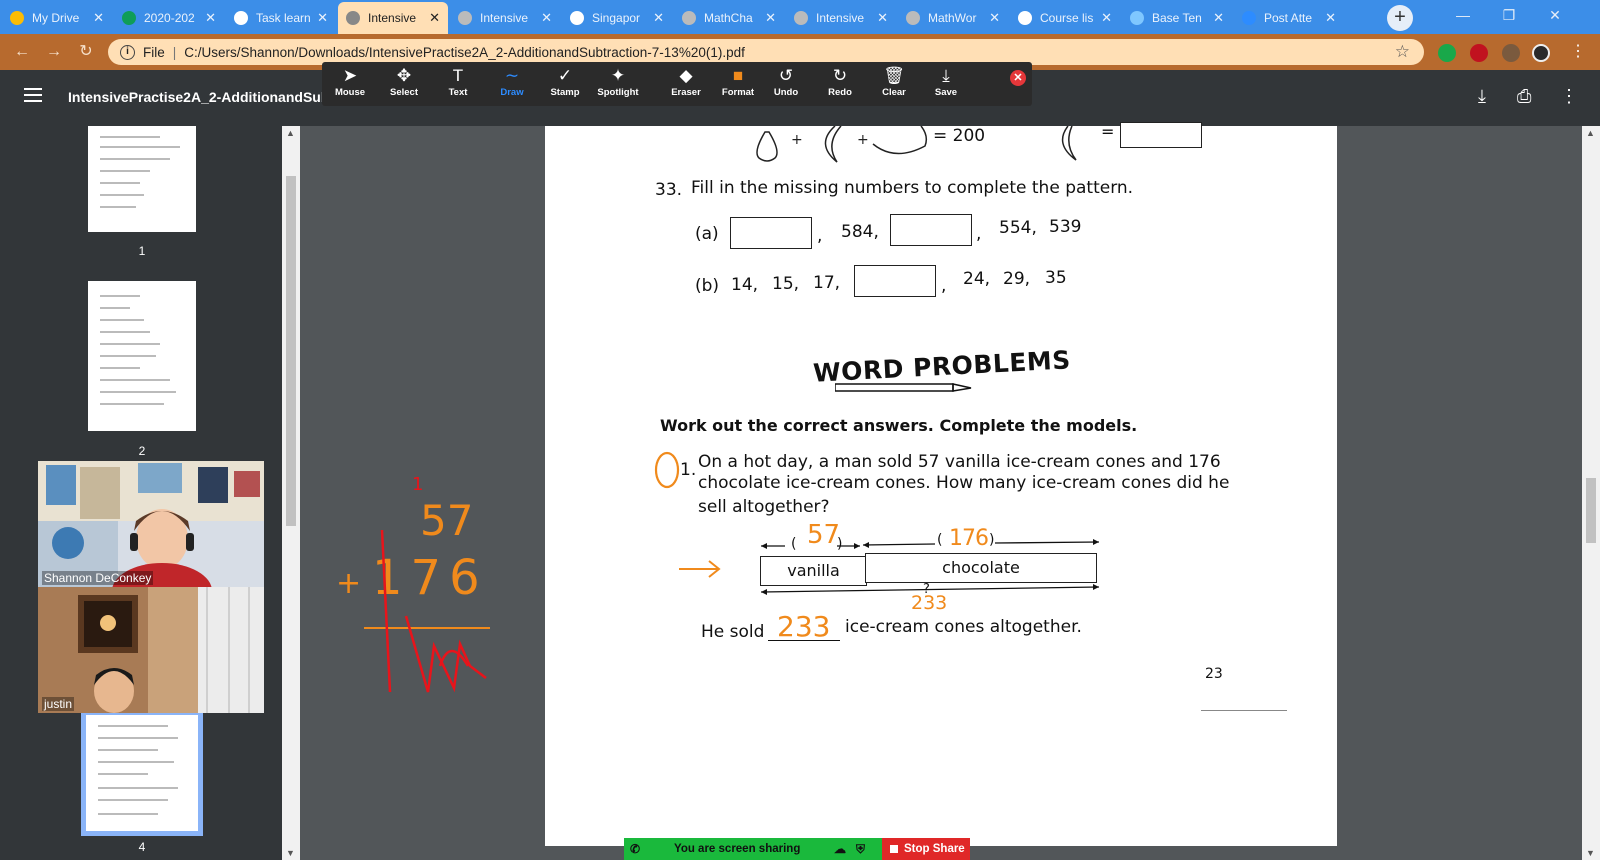 The image size is (1600, 860). I want to click on download-icon: ⤓, so click(1482, 96).